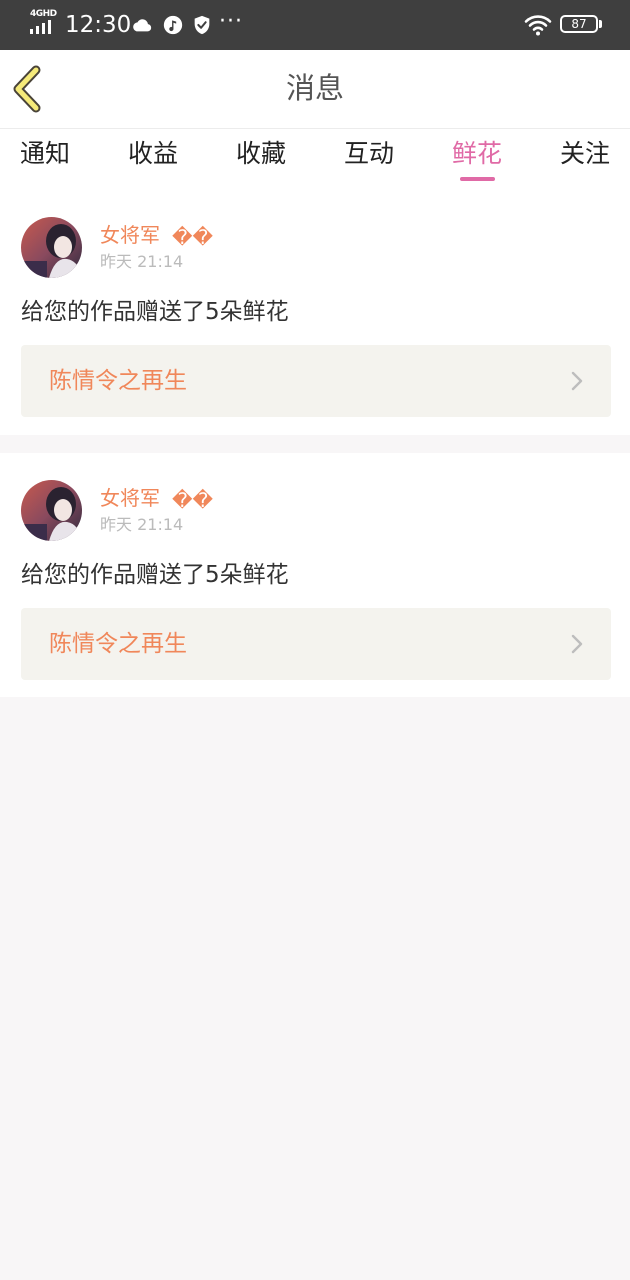 This screenshot has height=1280, width=630. What do you see at coordinates (477, 154) in the screenshot?
I see `tab-flowers: 鲜花` at bounding box center [477, 154].